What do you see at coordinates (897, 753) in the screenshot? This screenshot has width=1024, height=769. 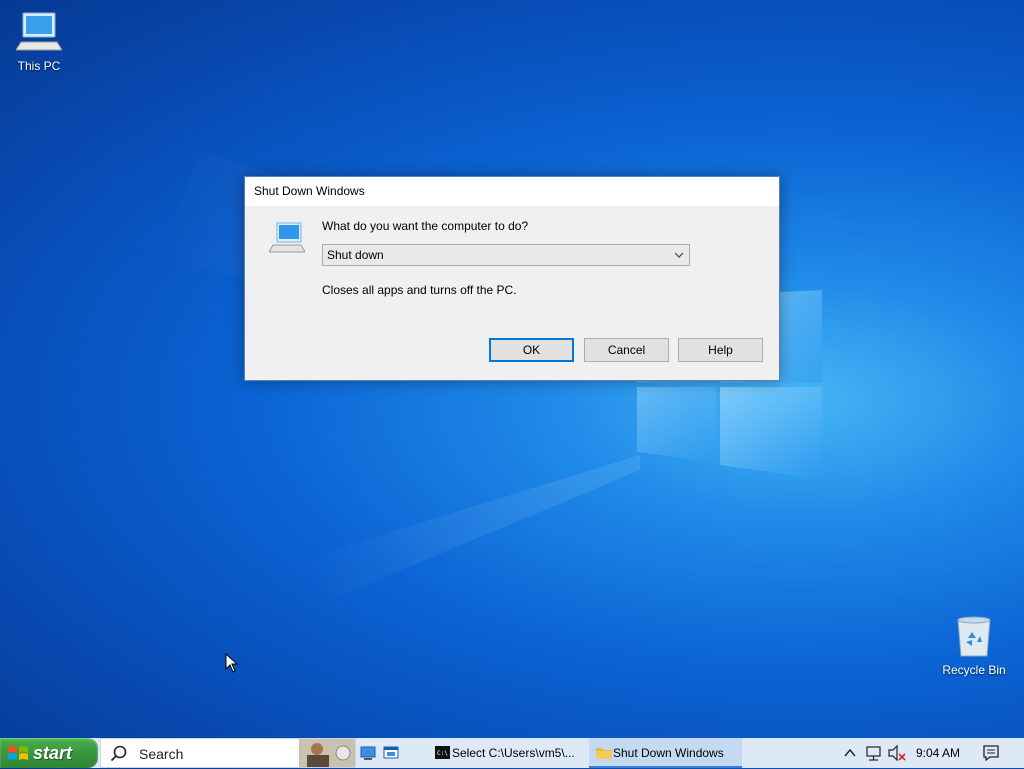 I see `volume-muted-icon` at bounding box center [897, 753].